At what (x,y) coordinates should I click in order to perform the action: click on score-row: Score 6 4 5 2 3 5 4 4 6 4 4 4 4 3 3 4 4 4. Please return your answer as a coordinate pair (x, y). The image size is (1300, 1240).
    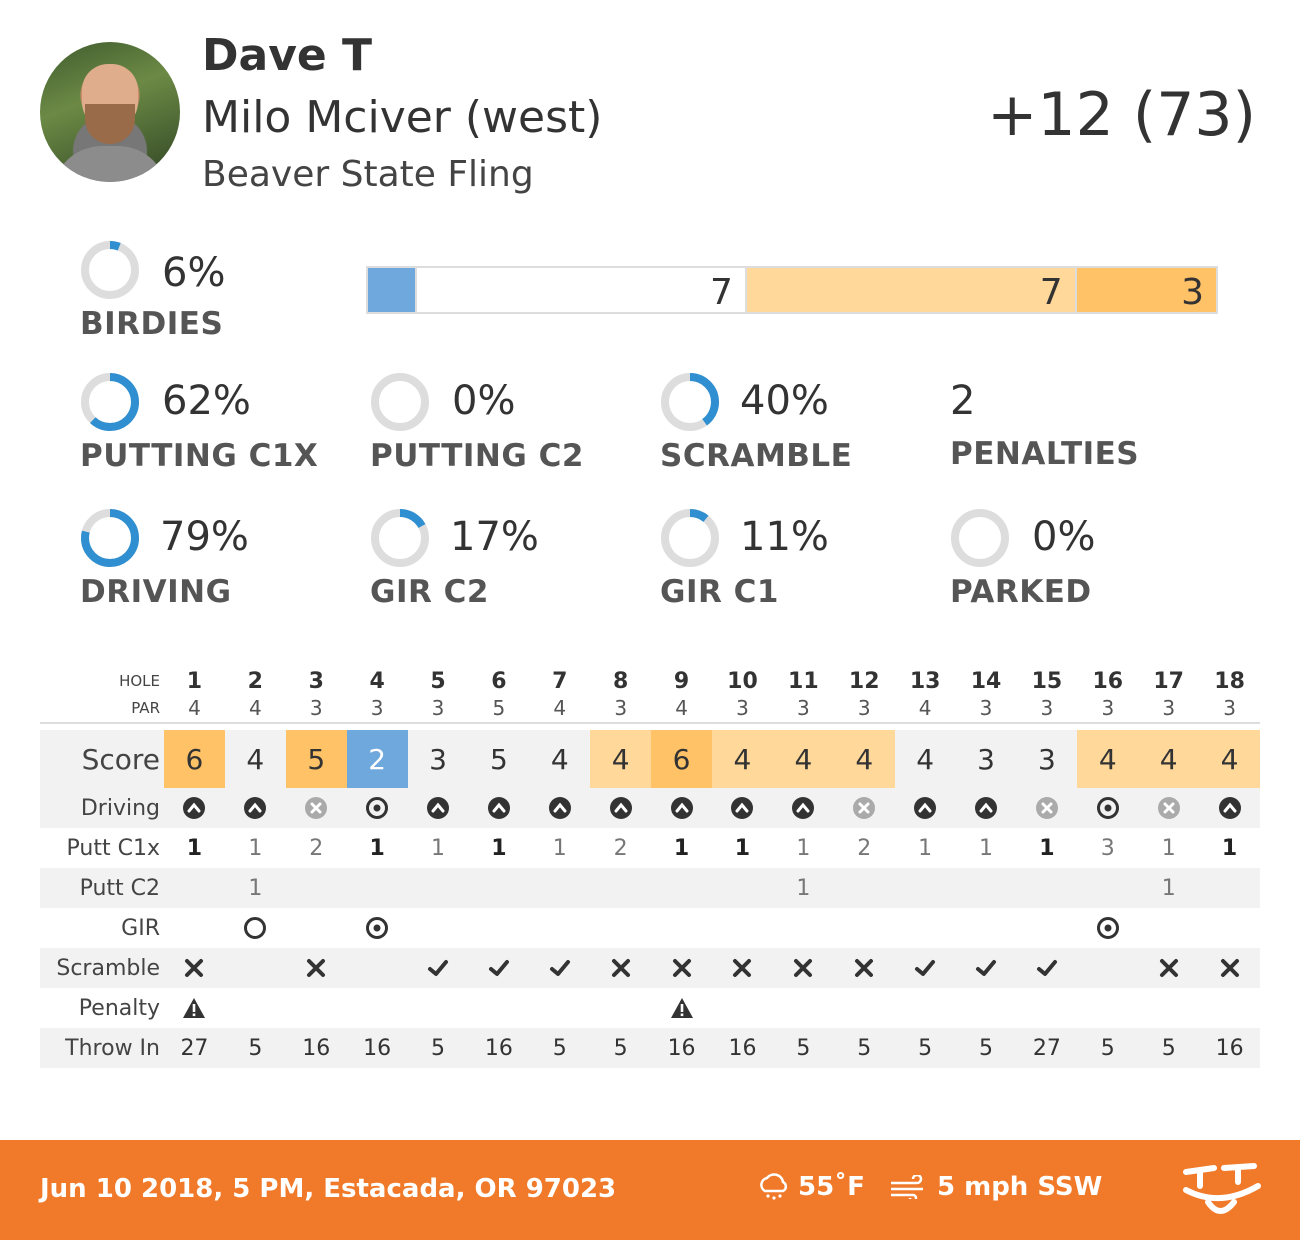
    Looking at the image, I should click on (650, 759).